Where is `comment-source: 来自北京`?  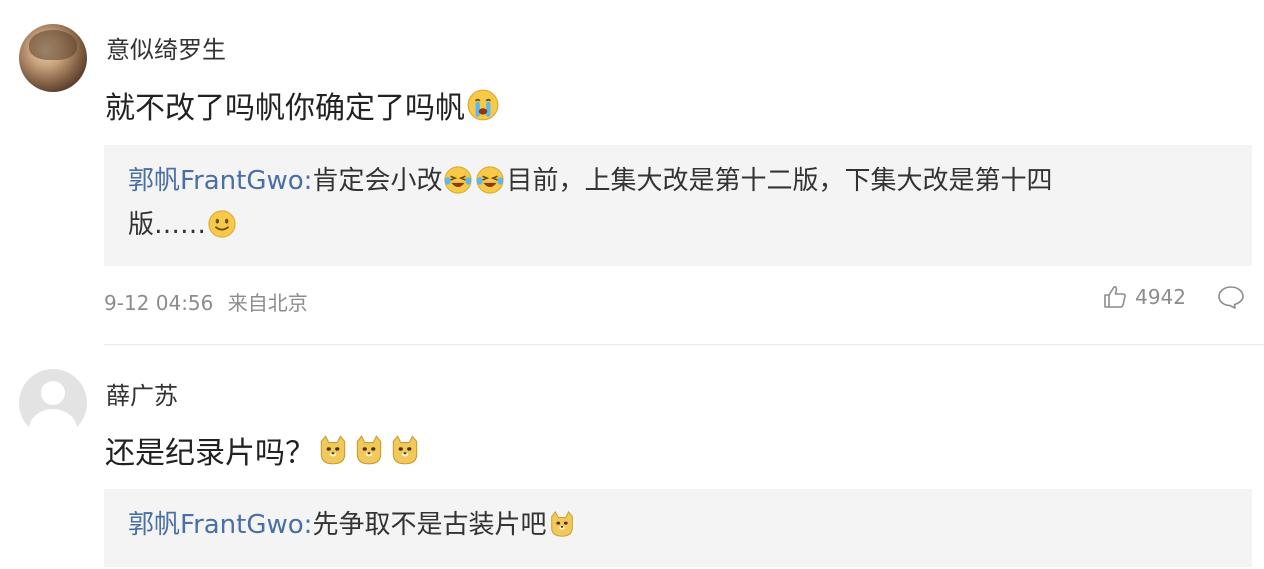 comment-source: 来自北京 is located at coordinates (267, 303).